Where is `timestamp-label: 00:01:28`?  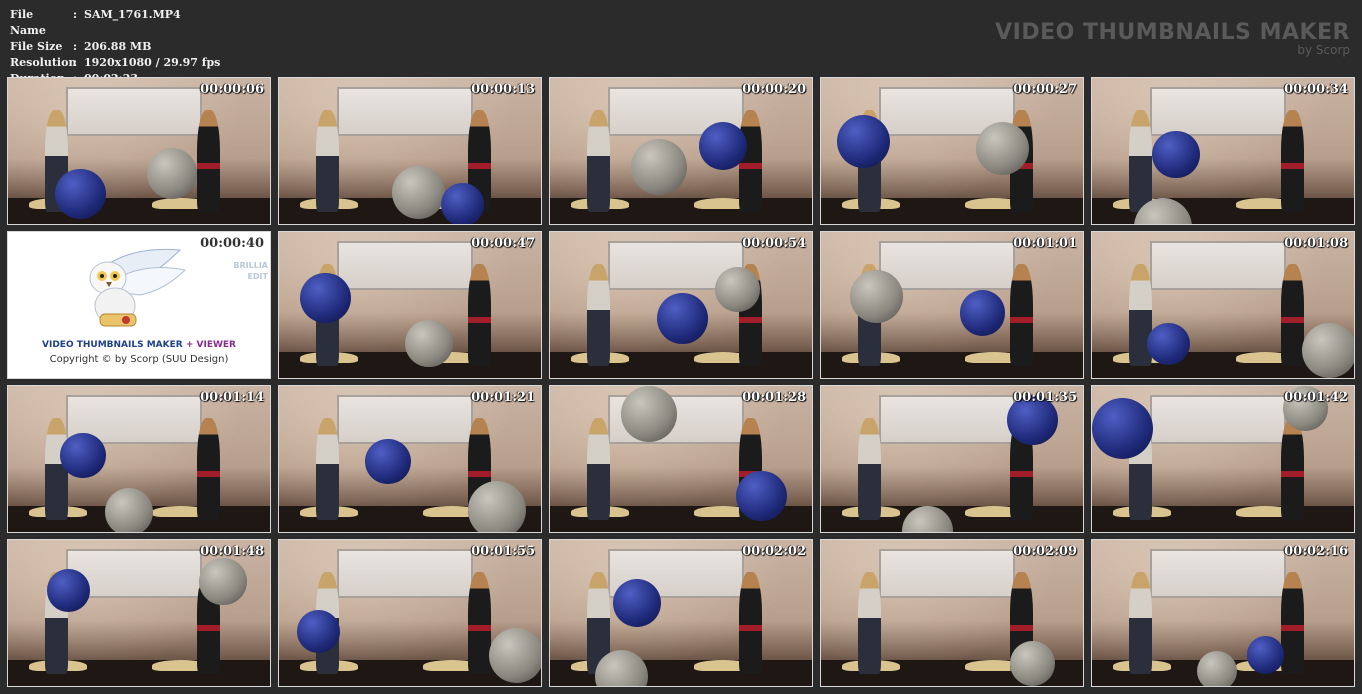
timestamp-label: 00:01:28 is located at coordinates (774, 397).